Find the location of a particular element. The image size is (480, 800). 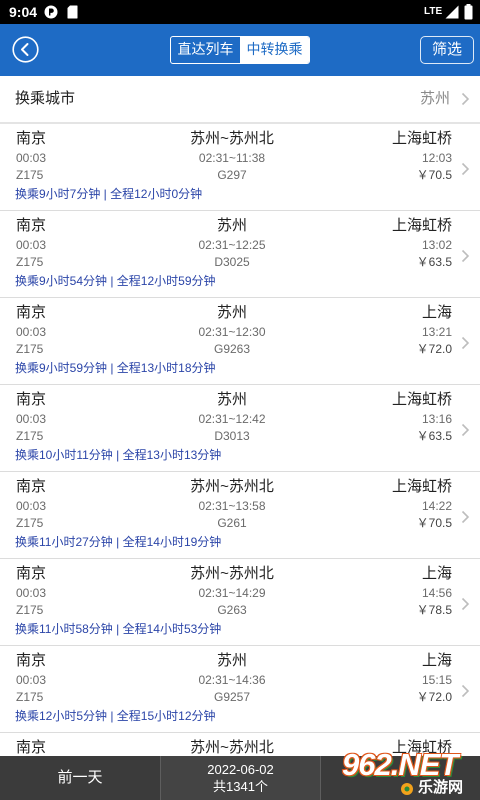

arrive-time: 13:02 is located at coordinates (436, 245).